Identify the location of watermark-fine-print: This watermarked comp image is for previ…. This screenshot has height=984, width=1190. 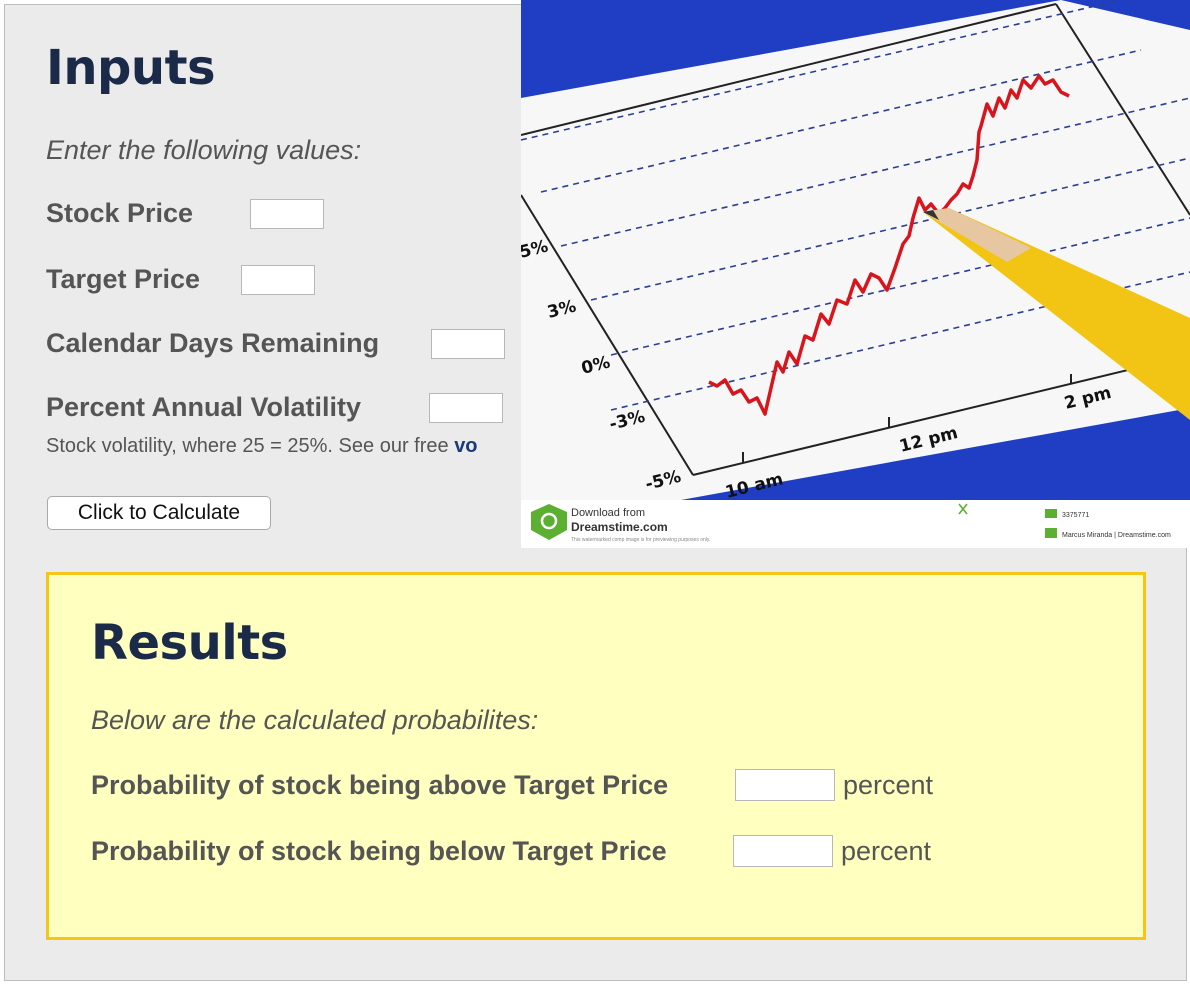
(640, 540).